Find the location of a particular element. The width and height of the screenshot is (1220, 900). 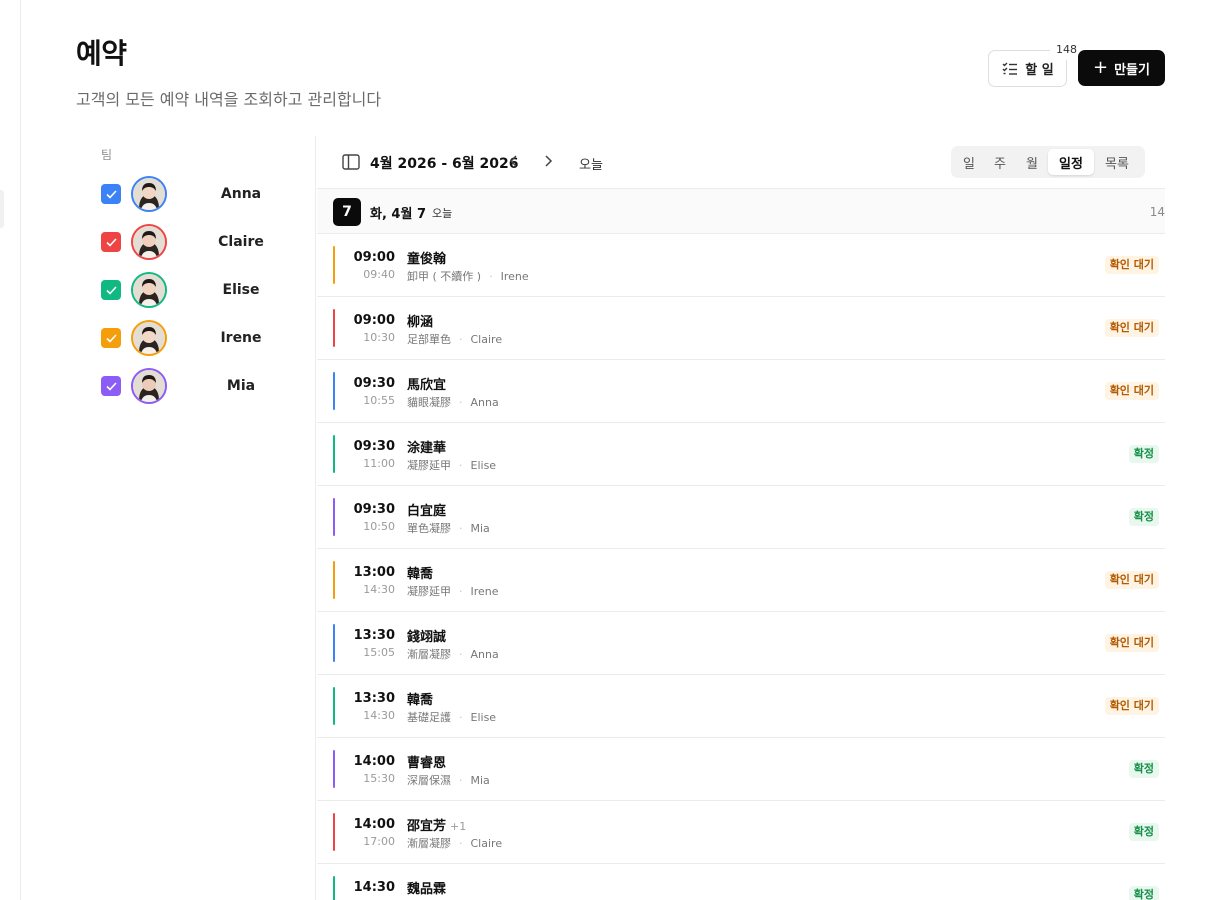

client-name: 白宜庭 is located at coordinates (427, 511).